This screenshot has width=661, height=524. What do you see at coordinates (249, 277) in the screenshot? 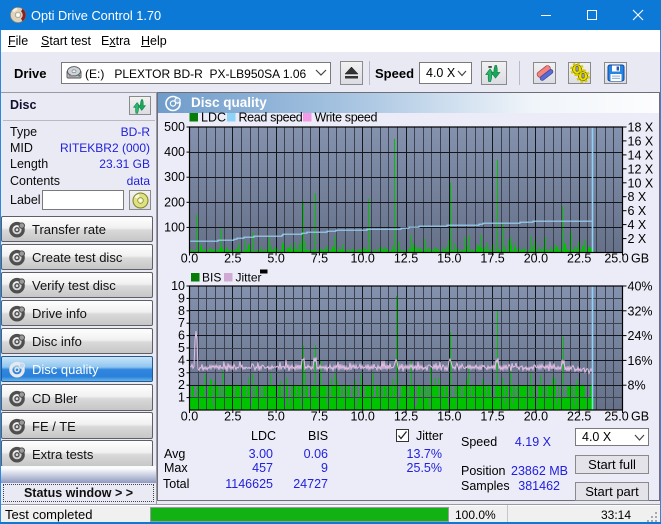
I see `svg-text: Jitter` at bounding box center [249, 277].